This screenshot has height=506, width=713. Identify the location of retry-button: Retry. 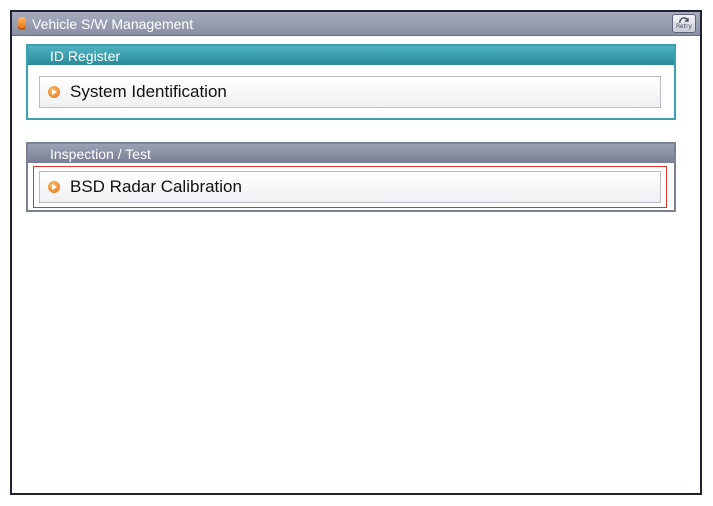
(684, 23).